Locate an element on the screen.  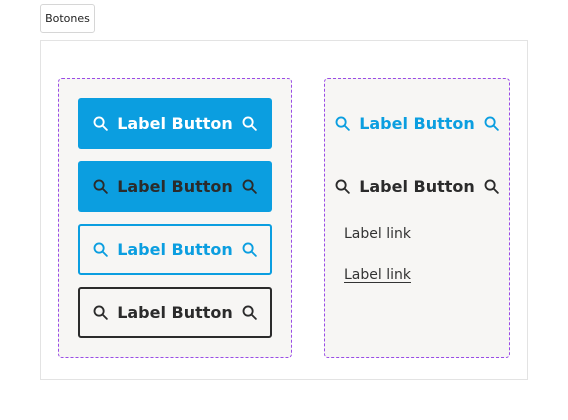
link-underlined: Label link is located at coordinates (377, 275).